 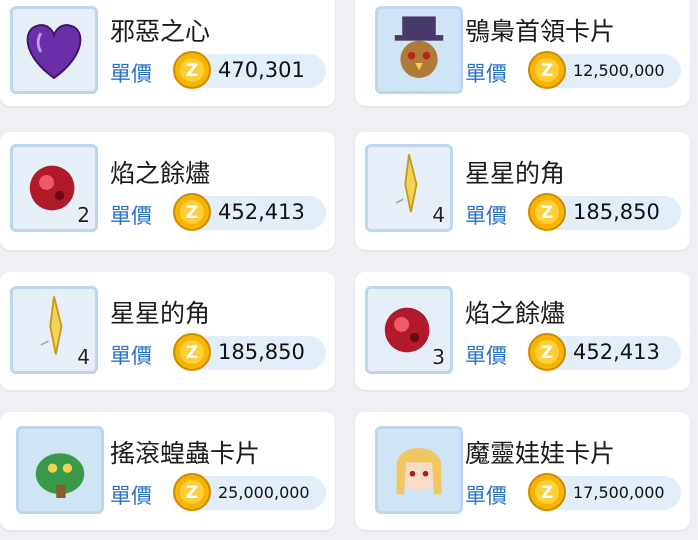 I want to click on price-pill: Z 12,500,000, so click(x=604, y=70).